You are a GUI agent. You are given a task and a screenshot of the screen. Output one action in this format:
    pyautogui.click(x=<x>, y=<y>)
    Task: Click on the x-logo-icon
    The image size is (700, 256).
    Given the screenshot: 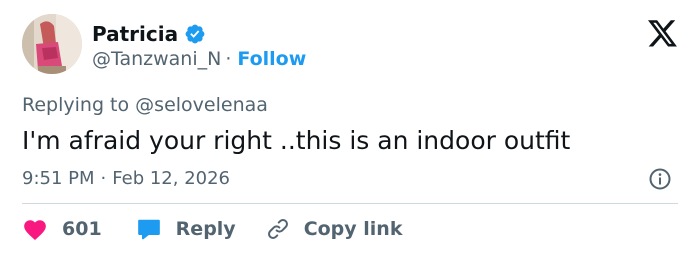 What is the action you would take?
    pyautogui.click(x=663, y=34)
    